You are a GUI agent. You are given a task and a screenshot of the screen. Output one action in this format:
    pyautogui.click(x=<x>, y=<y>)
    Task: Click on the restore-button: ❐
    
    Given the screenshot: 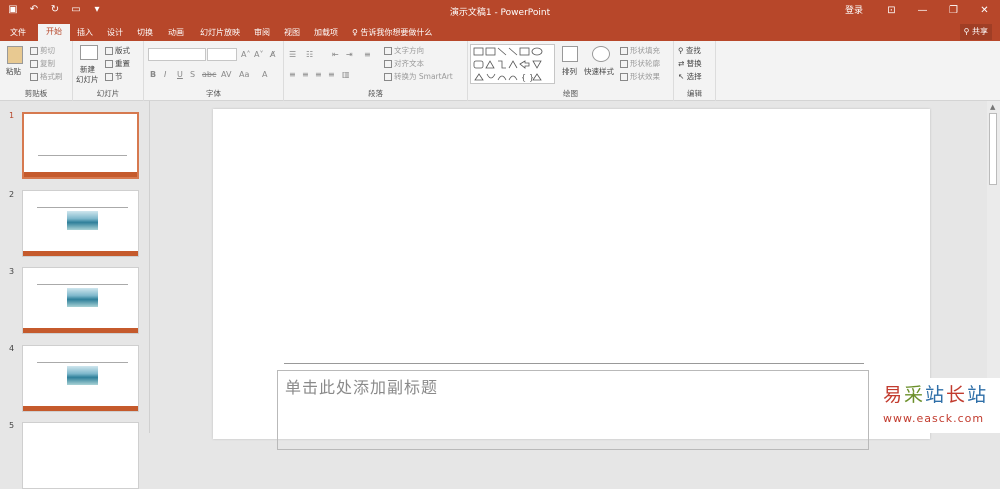 What is the action you would take?
    pyautogui.click(x=953, y=11)
    